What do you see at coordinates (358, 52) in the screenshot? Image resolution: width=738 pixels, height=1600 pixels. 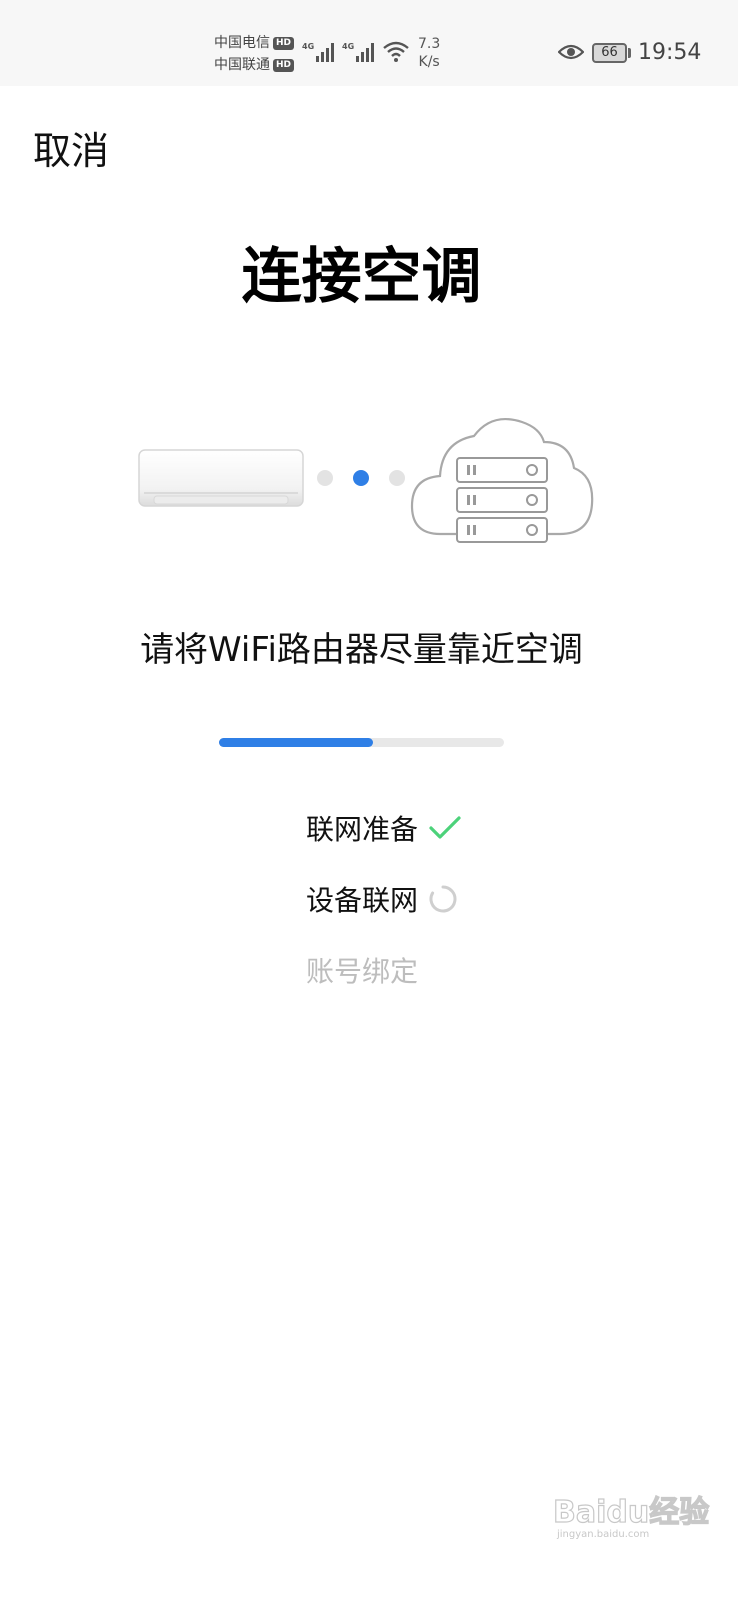 I see `signal-4g-icon-2: 4G` at bounding box center [358, 52].